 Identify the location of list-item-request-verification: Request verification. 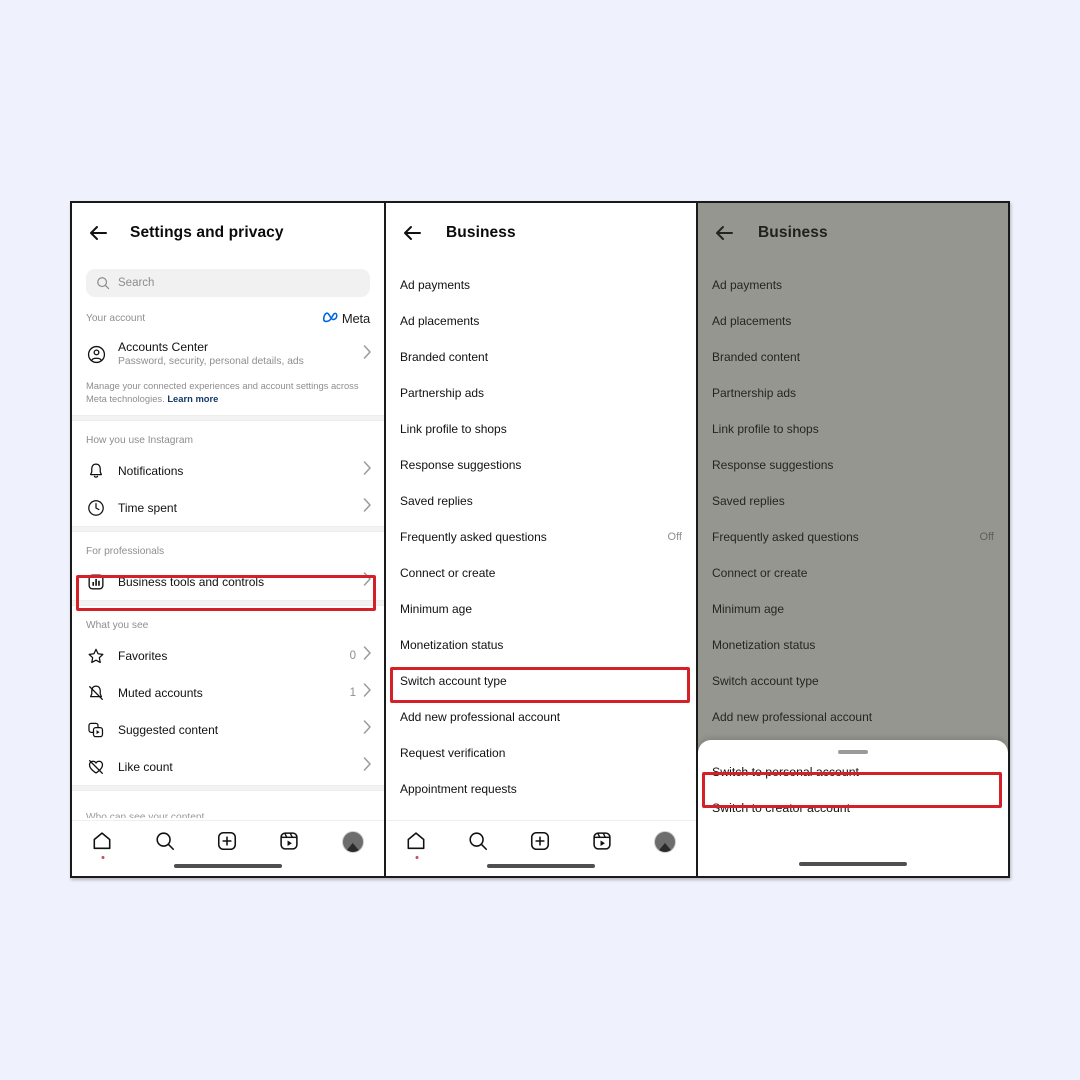
(541, 753).